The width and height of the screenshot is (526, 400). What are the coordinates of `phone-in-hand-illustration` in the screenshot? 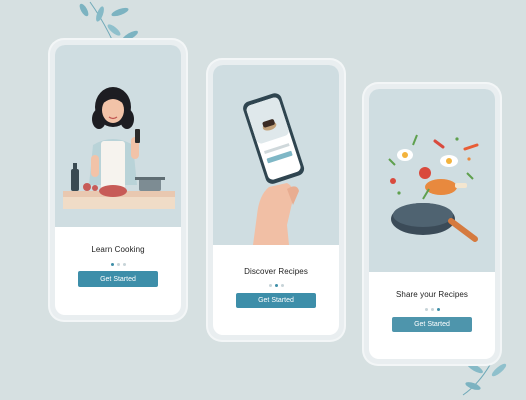 It's located at (274, 169).